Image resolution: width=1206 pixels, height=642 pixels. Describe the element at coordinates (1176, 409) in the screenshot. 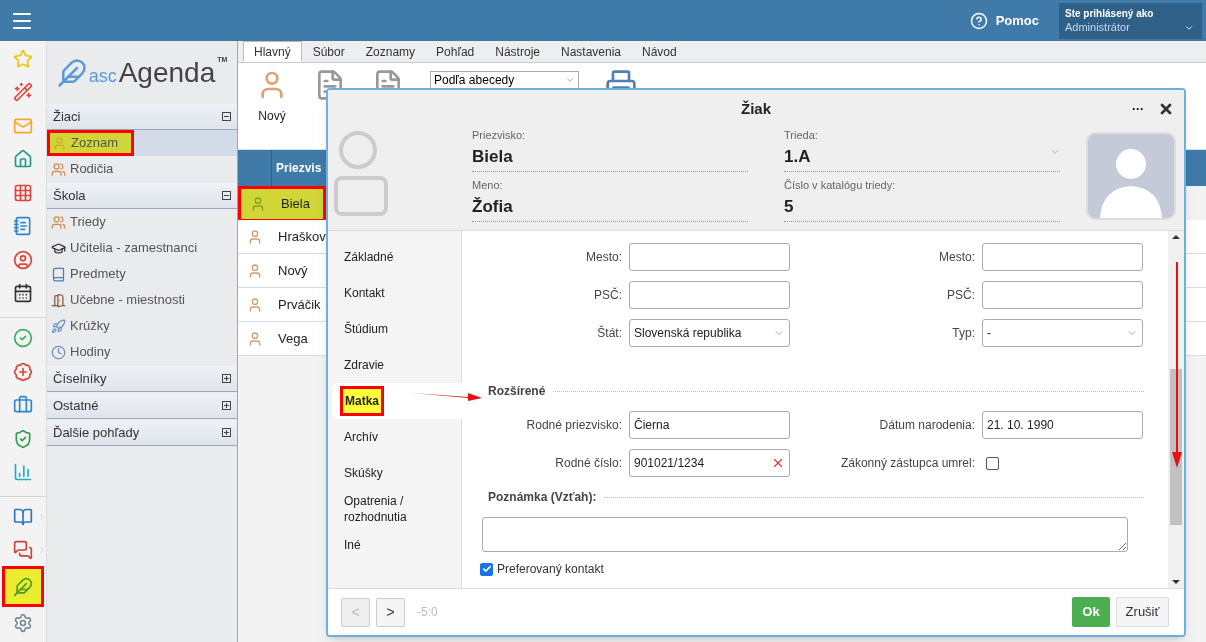

I see `scrollbar` at that location.